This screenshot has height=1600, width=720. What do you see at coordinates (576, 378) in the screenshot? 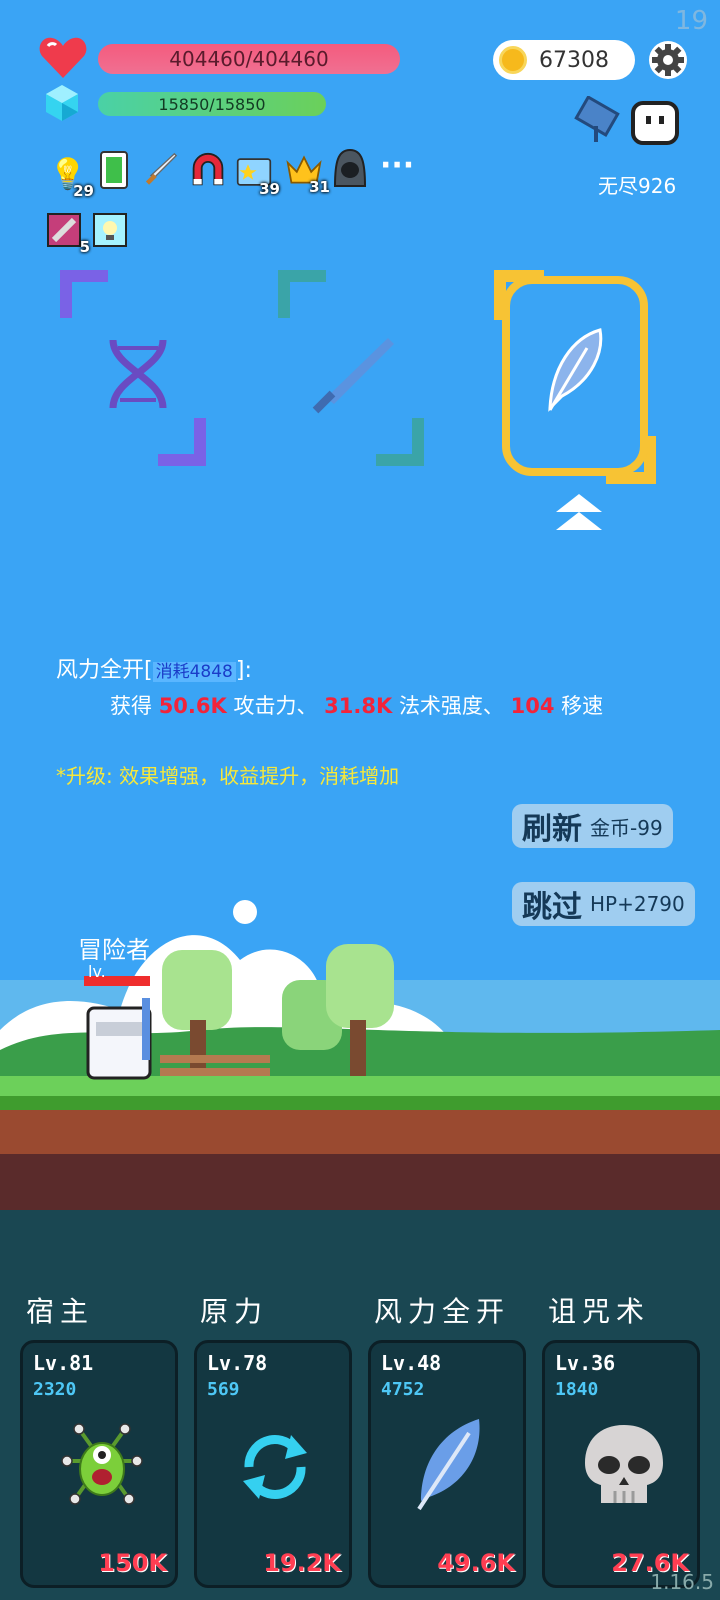
I see `card-option-feather-selected` at bounding box center [576, 378].